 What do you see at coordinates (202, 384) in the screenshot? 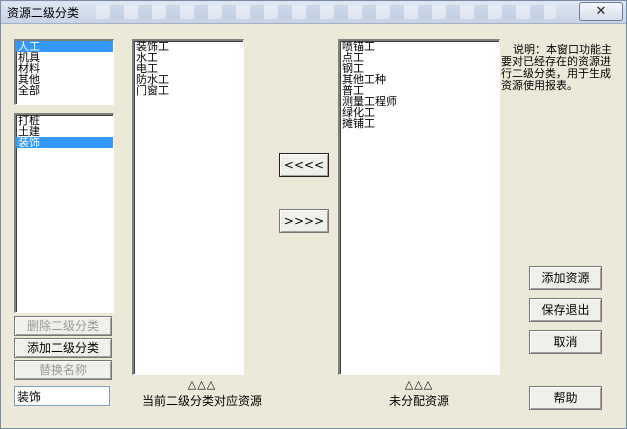
I see `current-resources-sort-marker: △△△` at bounding box center [202, 384].